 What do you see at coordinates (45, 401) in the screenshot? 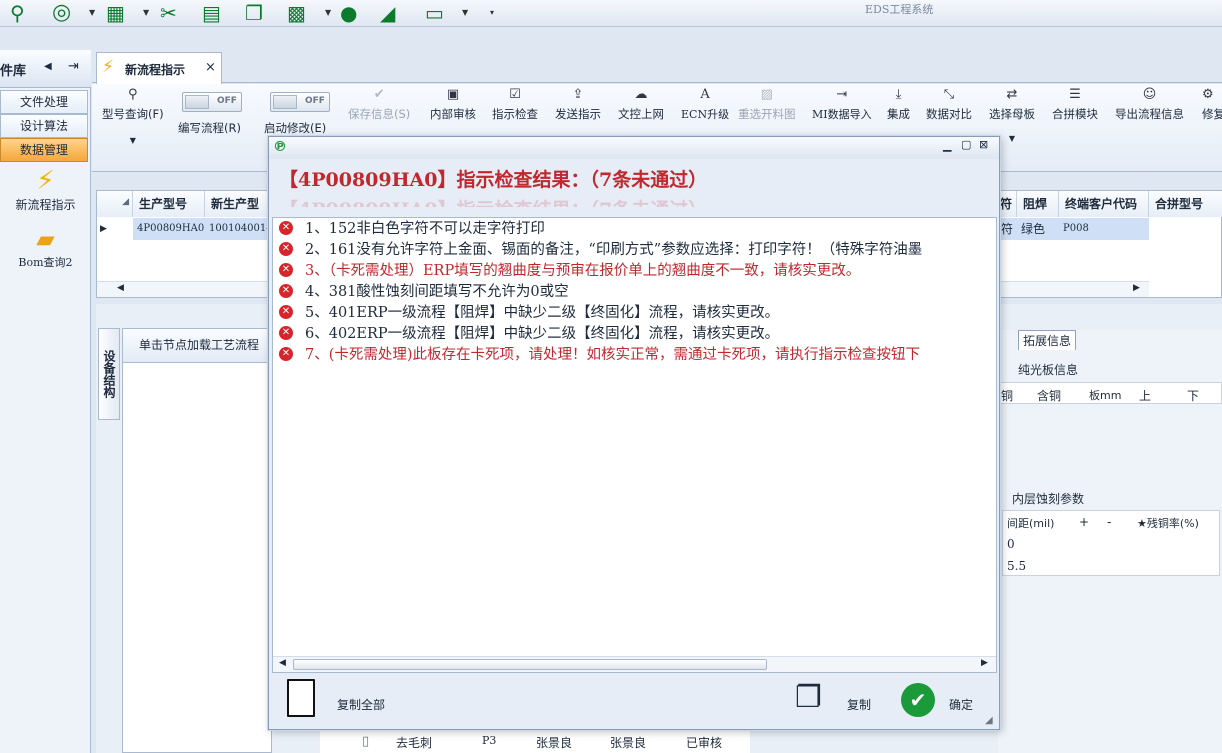
I see `left-navigation-panel: 件库 ◀ ⇥ 文件处理 设计算法 数据管理 ⚡ 新流程指示 ▰ Bom查询2` at bounding box center [45, 401].